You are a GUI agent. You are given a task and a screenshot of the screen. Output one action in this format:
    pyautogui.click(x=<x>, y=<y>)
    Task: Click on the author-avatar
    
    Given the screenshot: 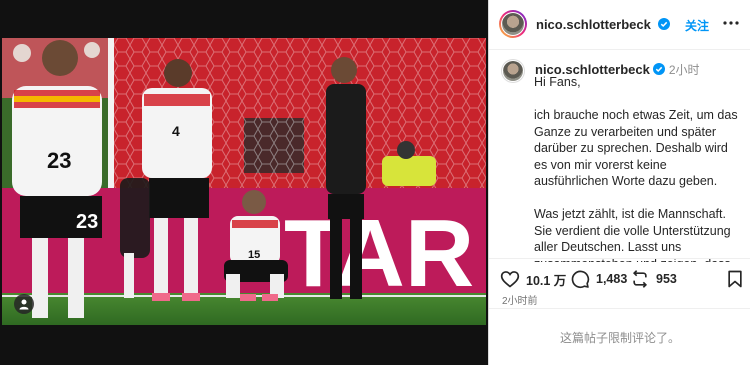 What is the action you would take?
    pyautogui.click(x=513, y=24)
    